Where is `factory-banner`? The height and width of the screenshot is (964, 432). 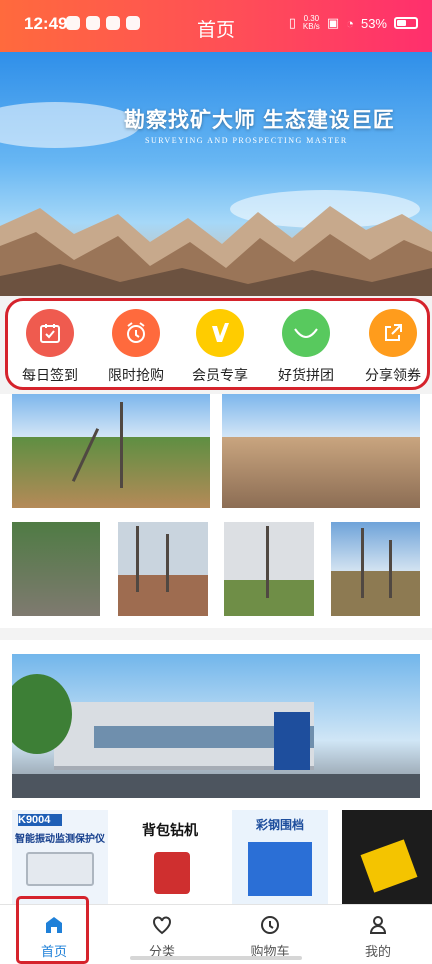 factory-banner is located at coordinates (216, 726).